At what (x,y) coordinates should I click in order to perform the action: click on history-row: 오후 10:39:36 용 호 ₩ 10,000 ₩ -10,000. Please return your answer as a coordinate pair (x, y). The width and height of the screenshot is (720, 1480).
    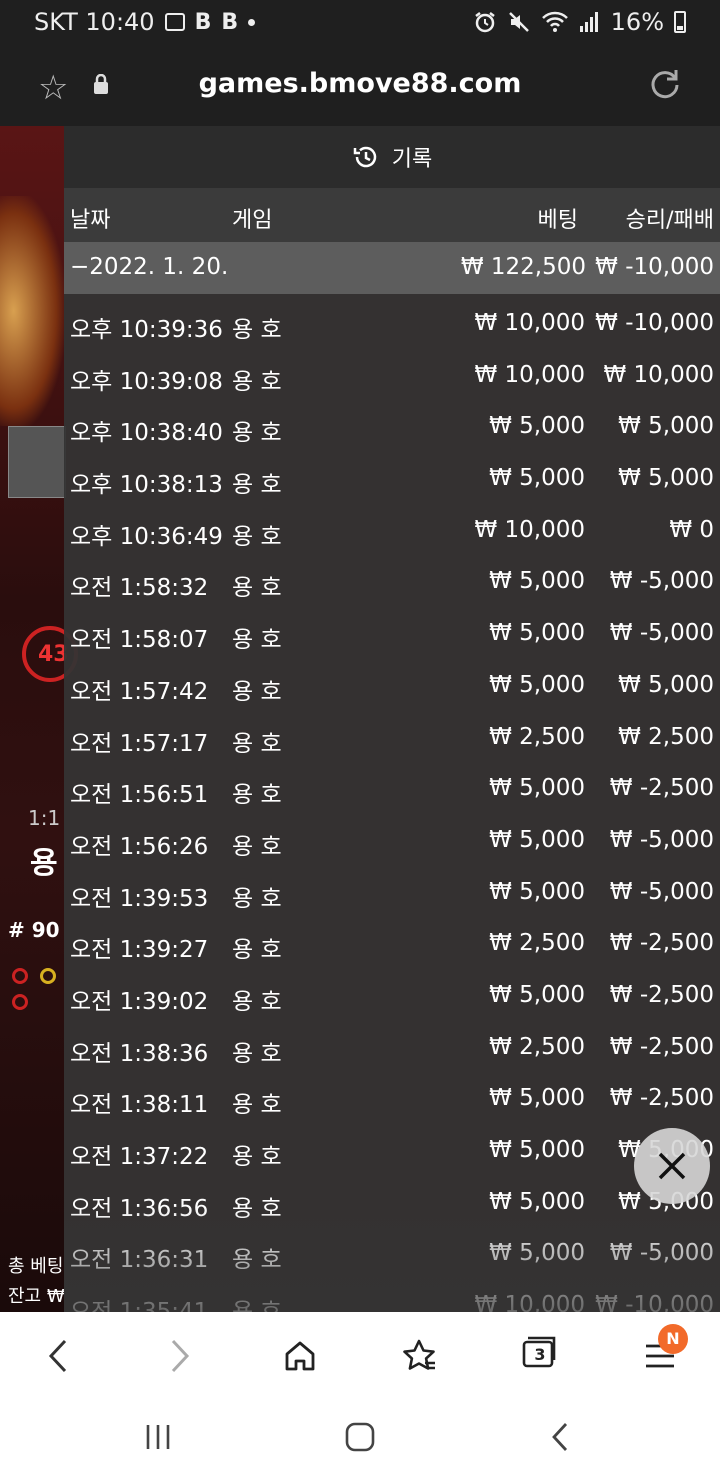
    Looking at the image, I should click on (392, 324).